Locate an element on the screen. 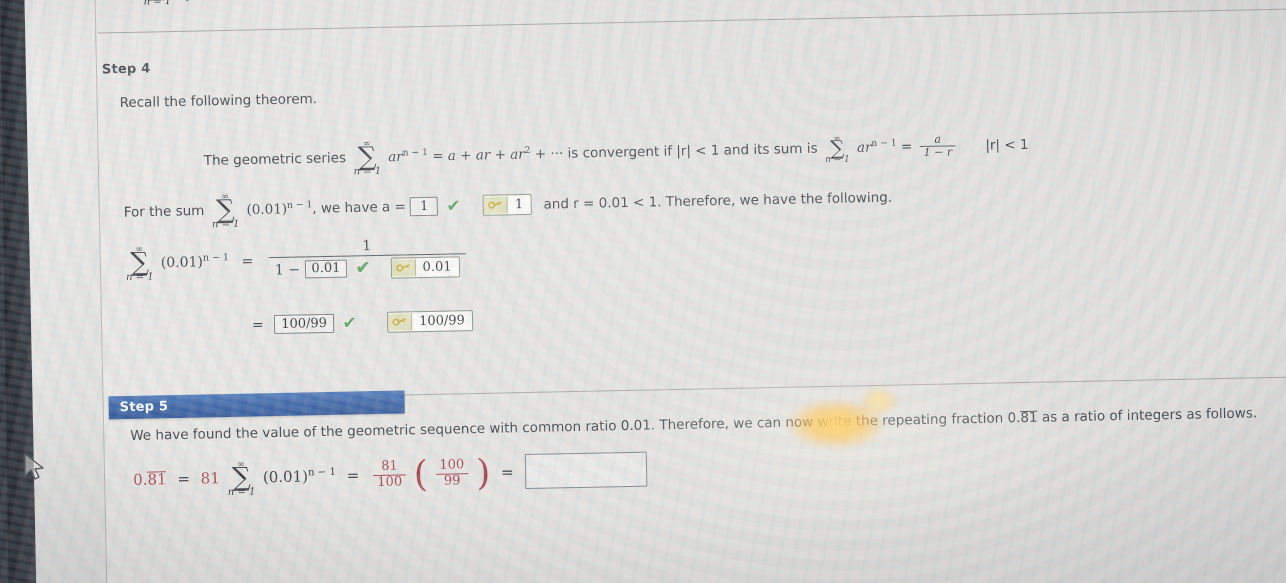  coefficient: 81 is located at coordinates (210, 478).